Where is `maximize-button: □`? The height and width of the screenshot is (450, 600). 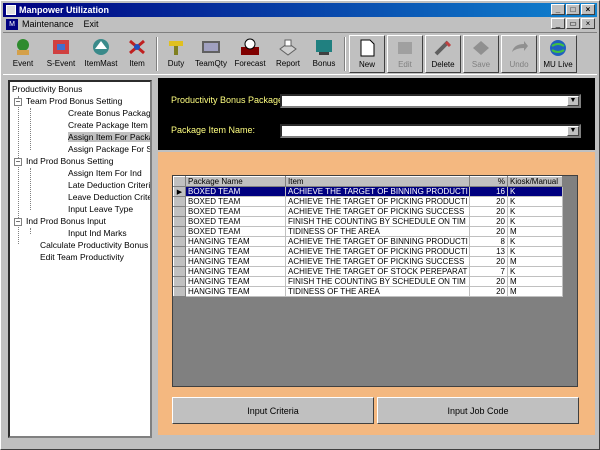 maximize-button: □ is located at coordinates (573, 9).